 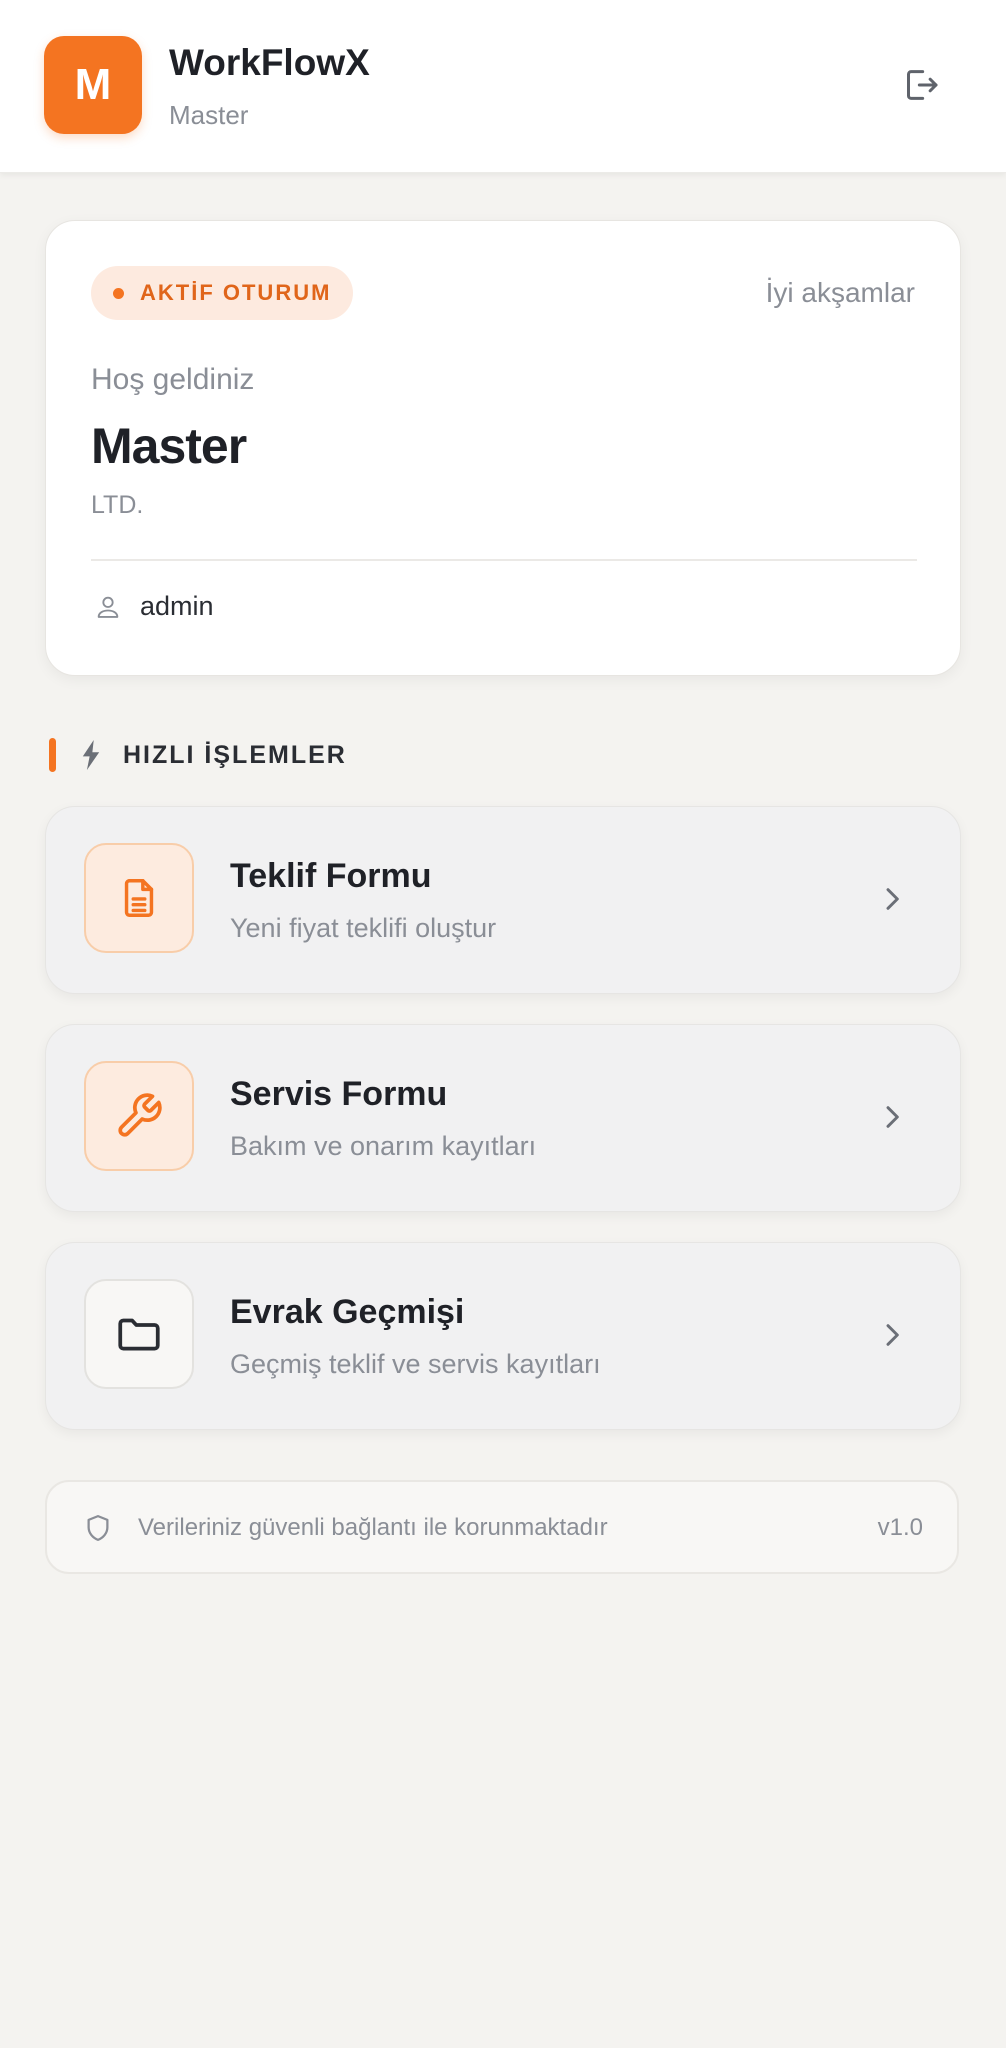 I want to click on document-icon, so click(x=139, y=898).